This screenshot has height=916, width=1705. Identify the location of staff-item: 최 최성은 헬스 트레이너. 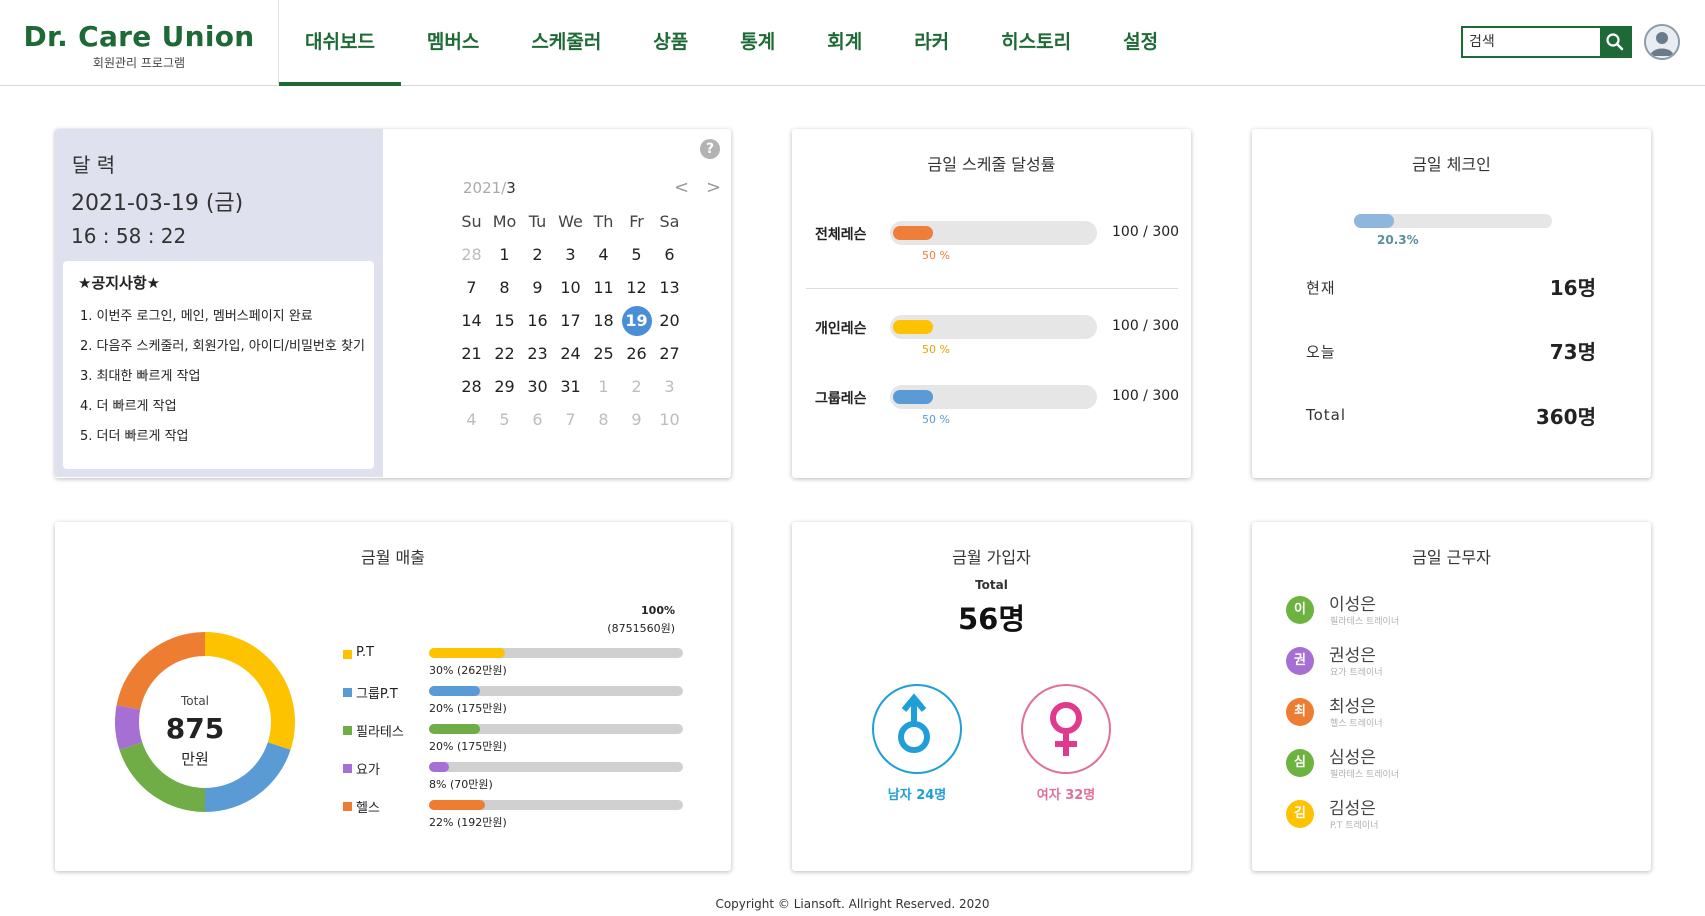
(1436, 712).